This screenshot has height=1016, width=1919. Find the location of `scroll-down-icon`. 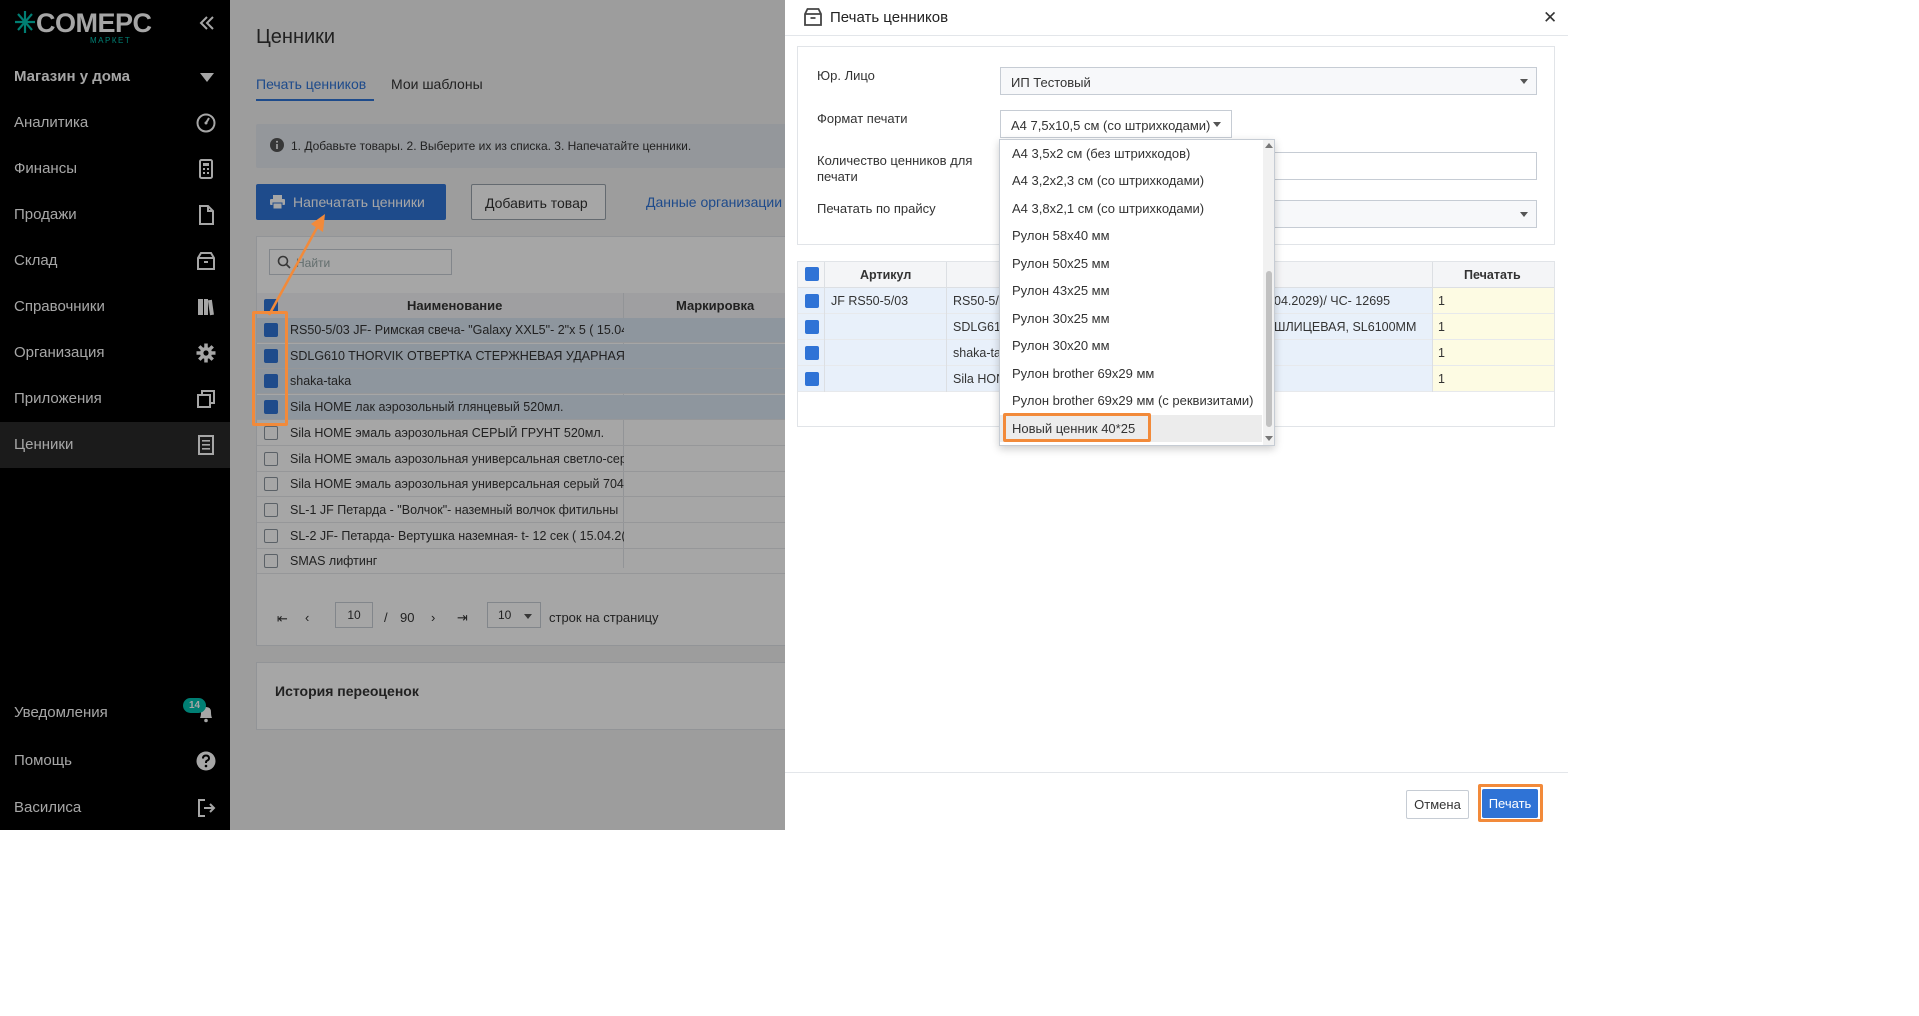

scroll-down-icon is located at coordinates (1269, 438).